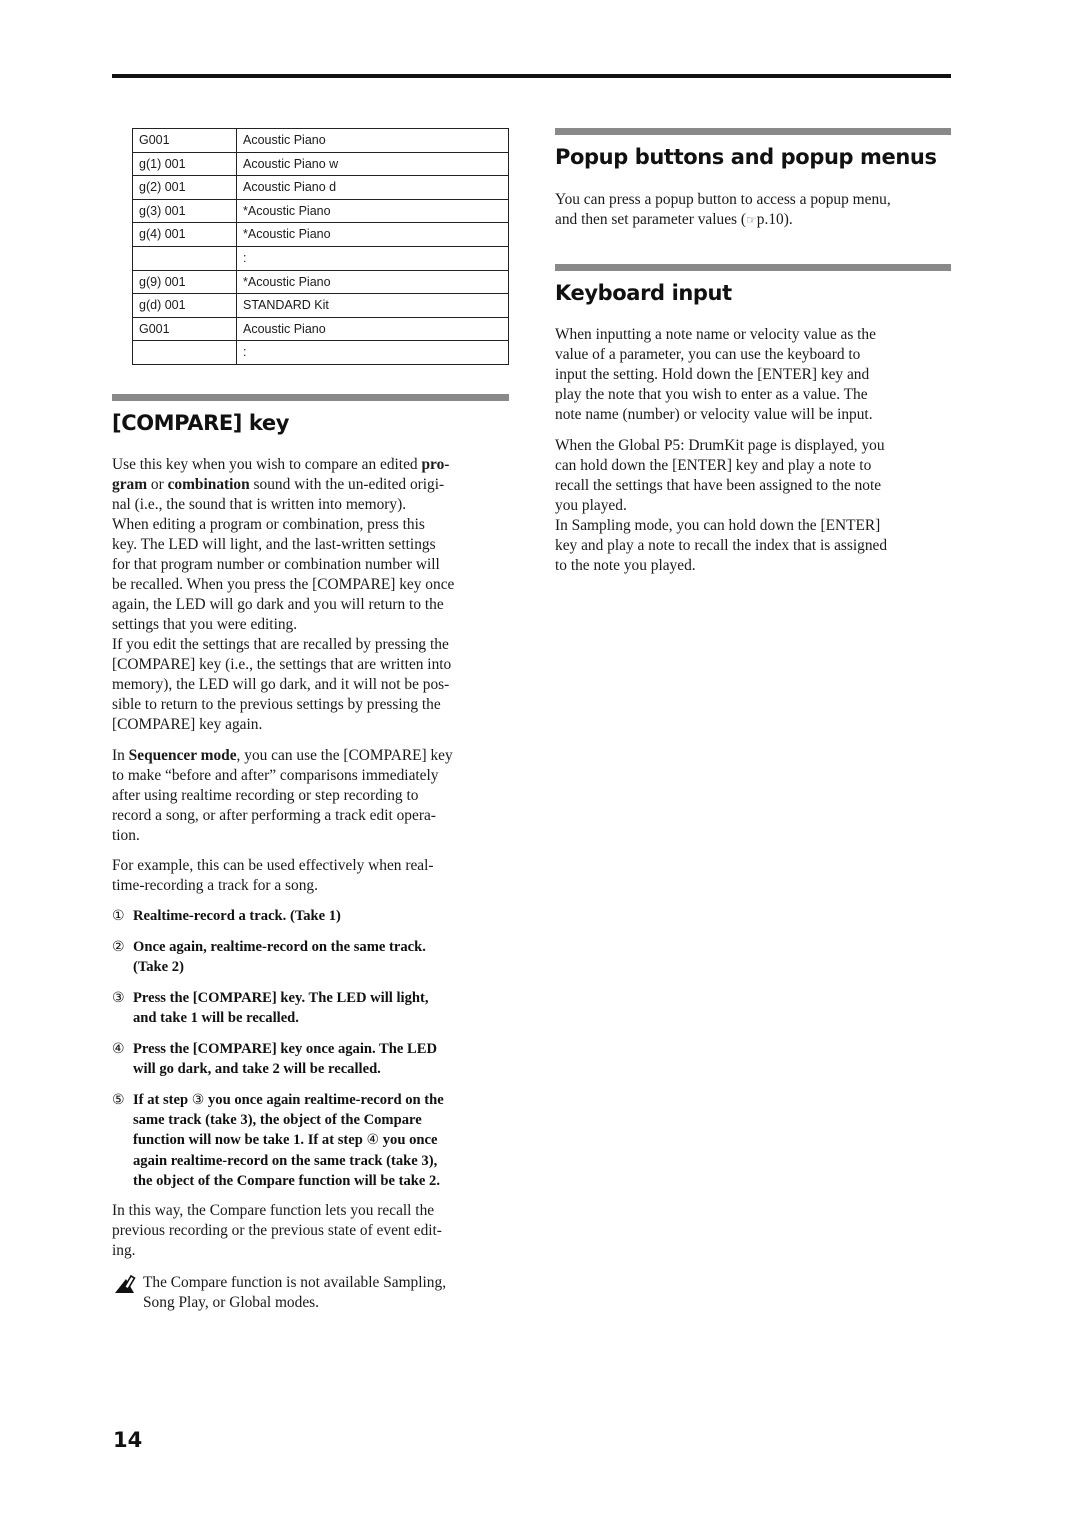 This screenshot has height=1528, width=1080. What do you see at coordinates (184, 282) in the screenshot?
I see `bank-cell: g(9) 001` at bounding box center [184, 282].